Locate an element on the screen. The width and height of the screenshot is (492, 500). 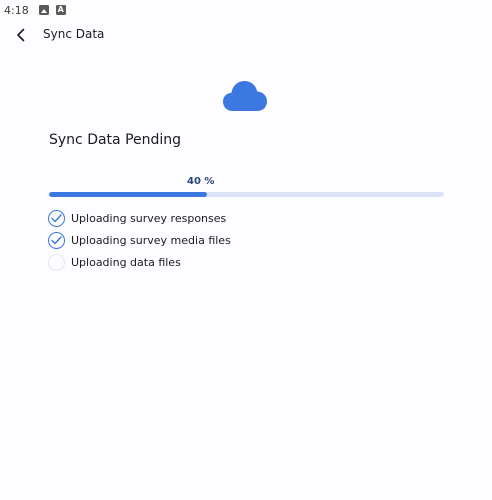
sync-heading: Sync Data Pending is located at coordinates (115, 140).